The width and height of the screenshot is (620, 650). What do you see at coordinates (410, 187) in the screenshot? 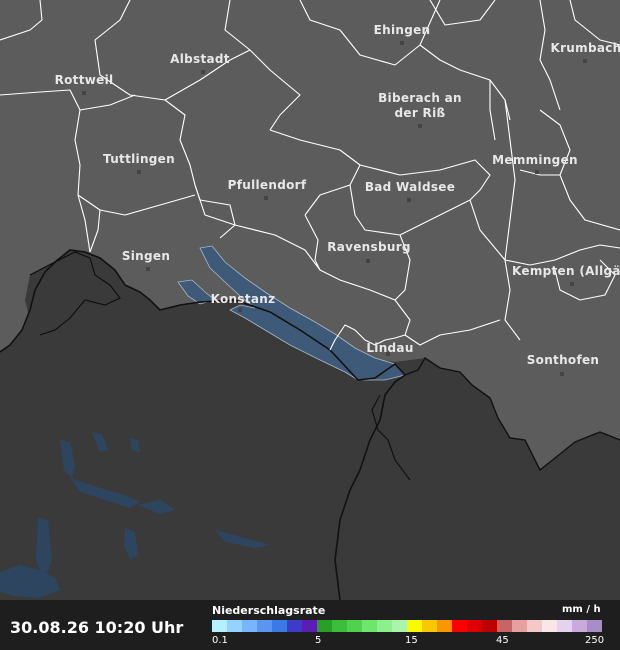
I see `city-label-bad-waldsee: Bad Waldsee` at bounding box center [410, 187].